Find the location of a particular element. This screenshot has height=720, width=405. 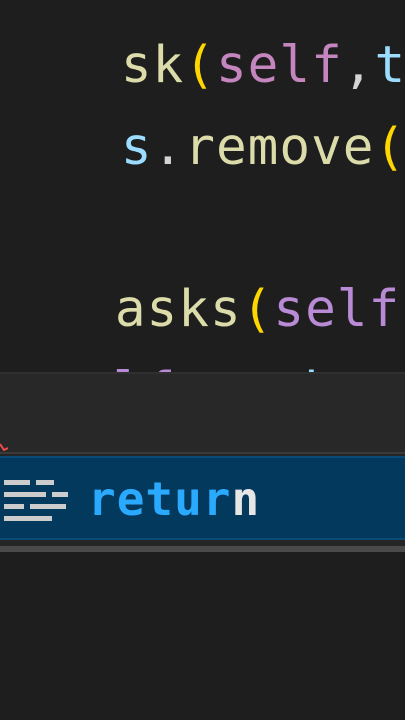

tasks-fragment: s is located at coordinates (136, 147).